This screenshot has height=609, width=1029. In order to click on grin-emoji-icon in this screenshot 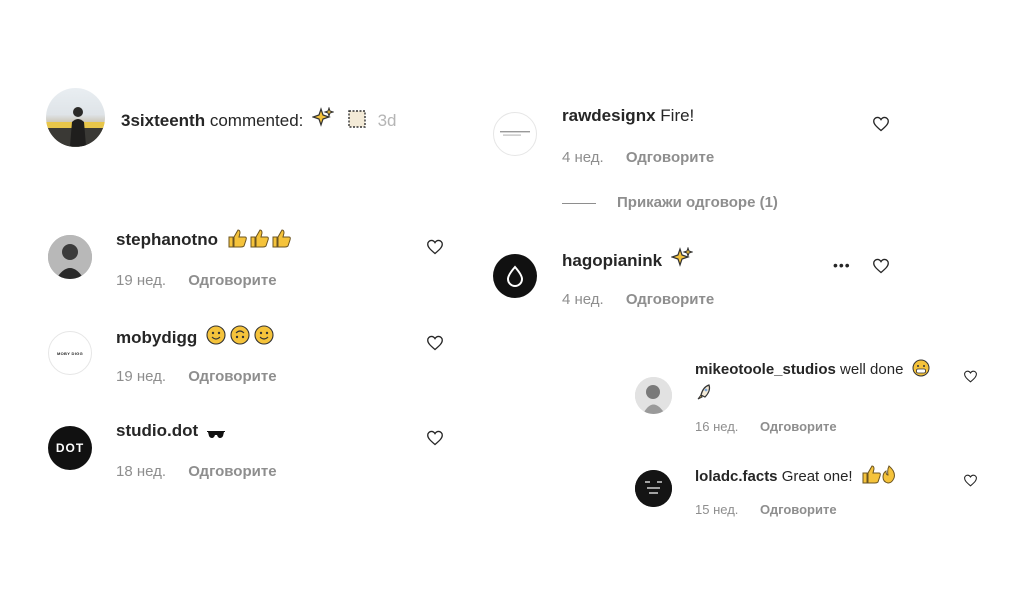, I will do `click(921, 371)`.